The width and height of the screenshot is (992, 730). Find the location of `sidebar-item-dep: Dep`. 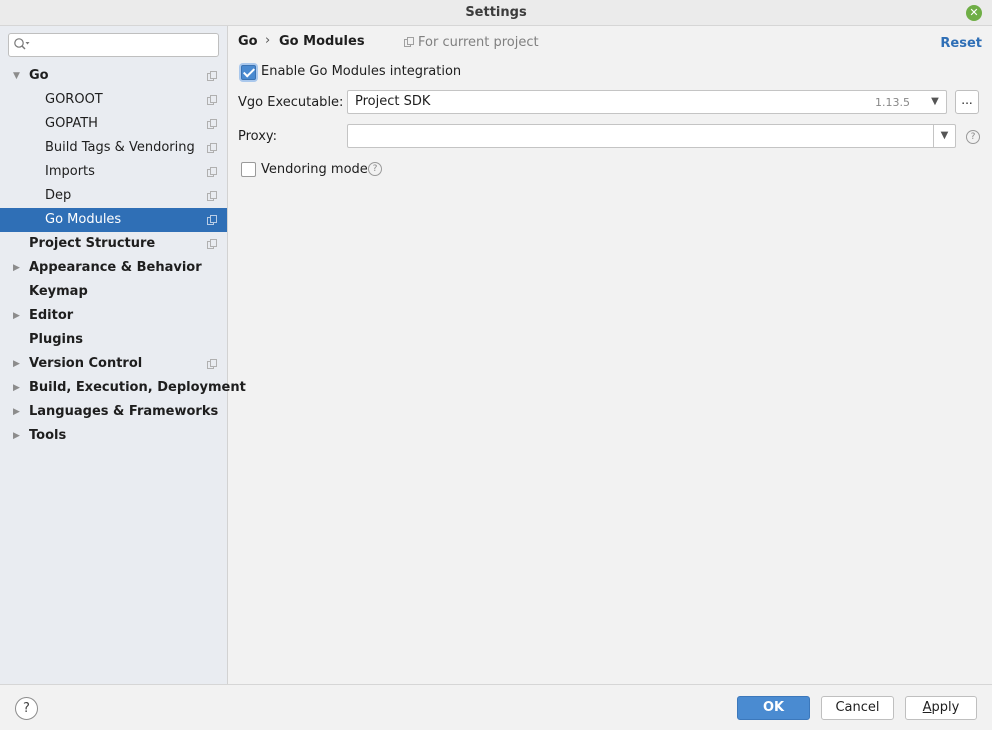

sidebar-item-dep: Dep is located at coordinates (113, 196).